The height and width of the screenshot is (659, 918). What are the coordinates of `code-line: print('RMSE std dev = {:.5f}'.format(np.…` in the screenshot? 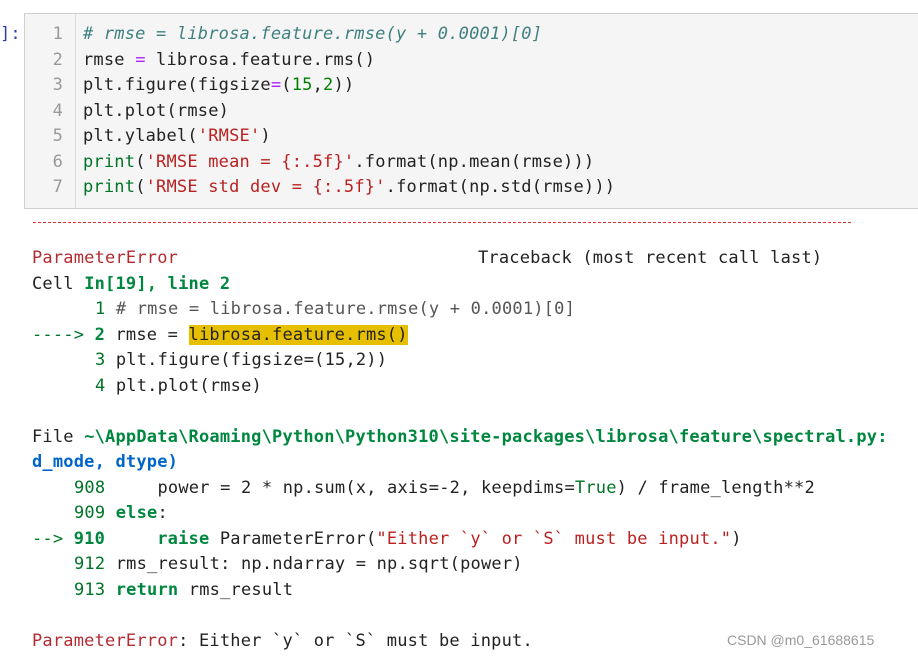 It's located at (349, 187).